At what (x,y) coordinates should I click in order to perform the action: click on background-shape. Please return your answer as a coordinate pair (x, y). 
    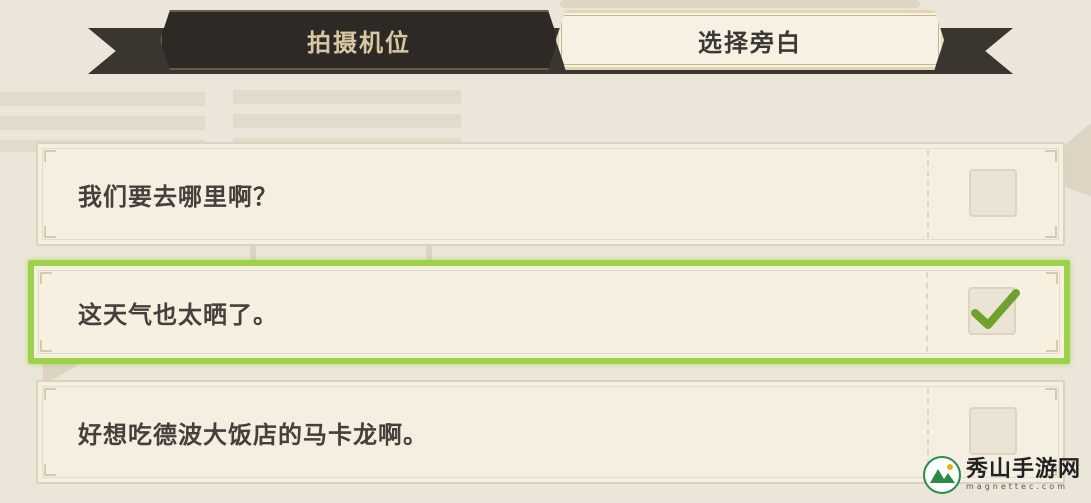
    Looking at the image, I should click on (740, 4).